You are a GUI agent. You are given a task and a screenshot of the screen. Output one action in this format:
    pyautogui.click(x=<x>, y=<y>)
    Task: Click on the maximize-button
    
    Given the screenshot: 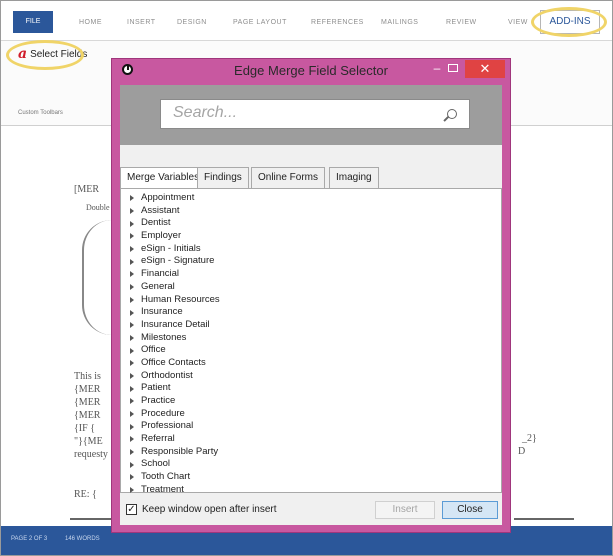 What is the action you would take?
    pyautogui.click(x=453, y=68)
    